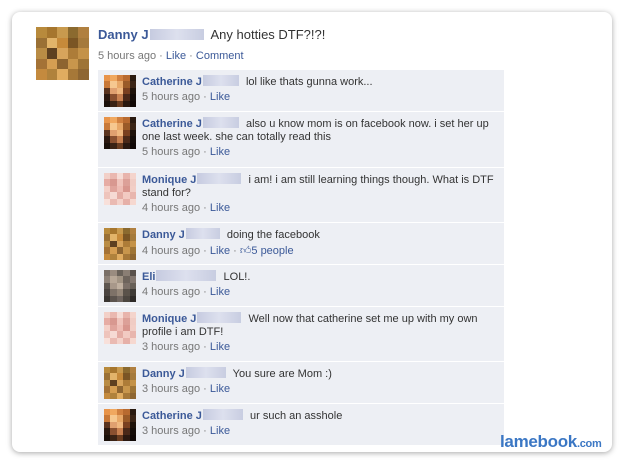 The image size is (630, 471). Describe the element at coordinates (273, 235) in the screenshot. I see `comment-body: doing the facebook` at that location.